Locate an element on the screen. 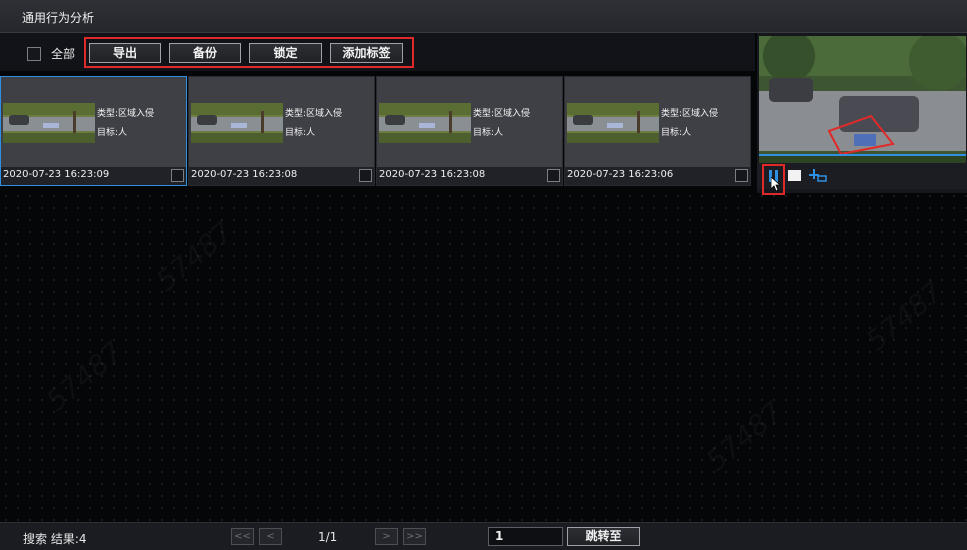  next-page-button: > is located at coordinates (386, 536).